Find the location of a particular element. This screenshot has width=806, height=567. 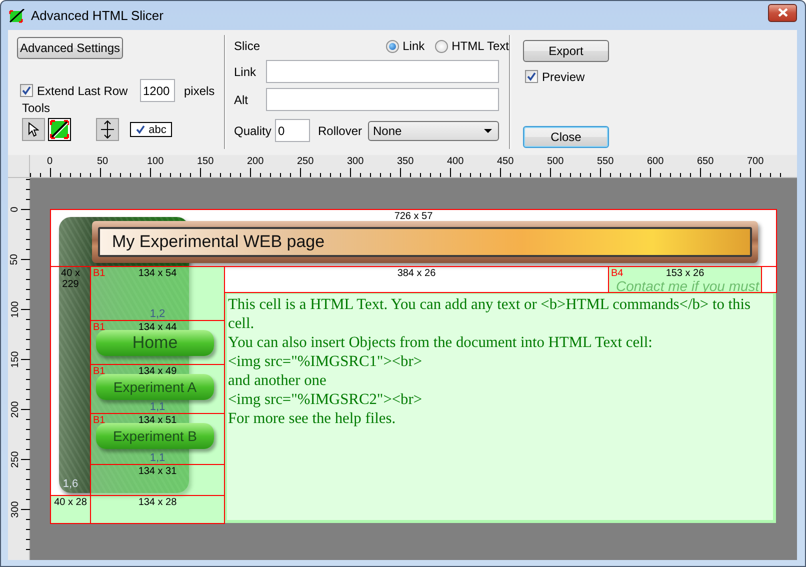

pixels-label: pixels is located at coordinates (199, 91).